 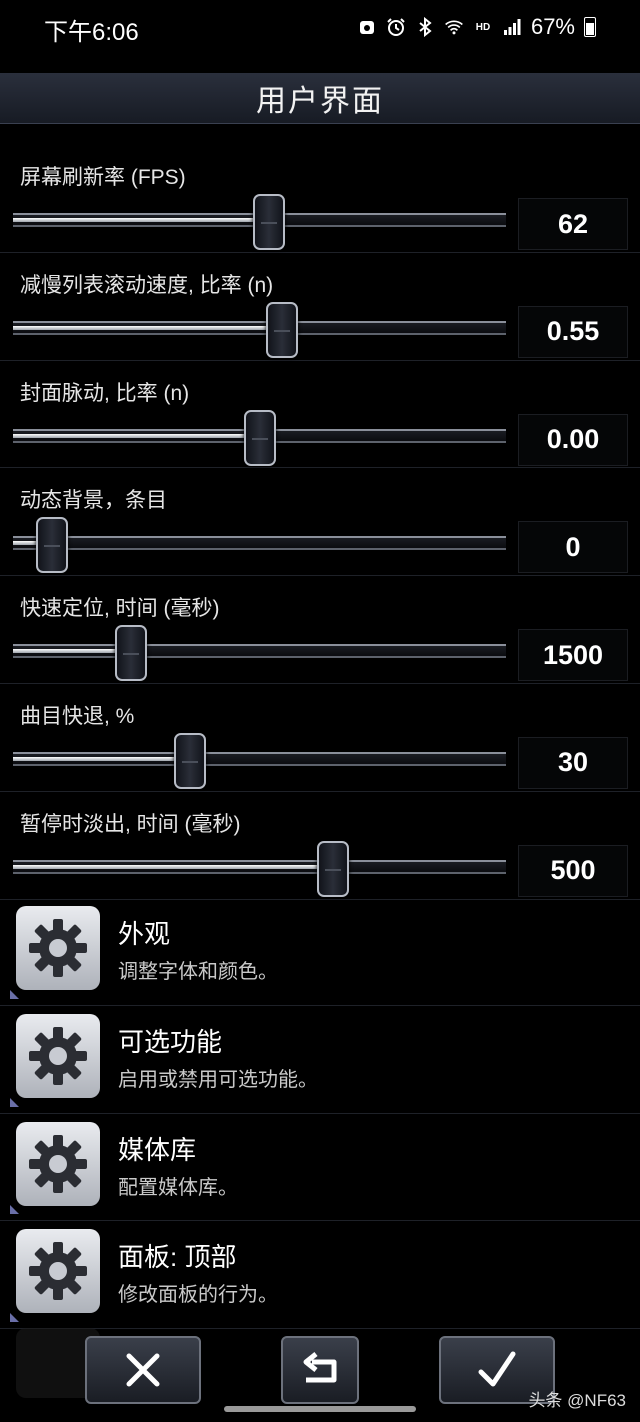 I want to click on menu-item-subtitle: 配置媒体库。, so click(x=178, y=1187).